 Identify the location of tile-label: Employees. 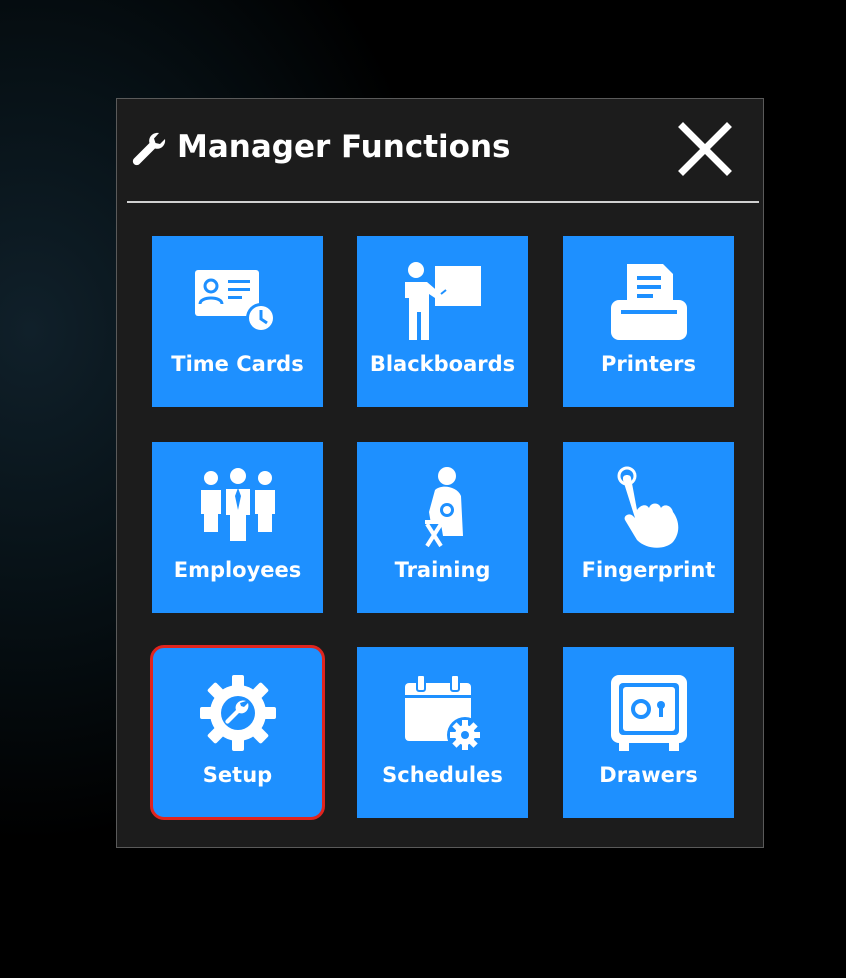
(237, 570).